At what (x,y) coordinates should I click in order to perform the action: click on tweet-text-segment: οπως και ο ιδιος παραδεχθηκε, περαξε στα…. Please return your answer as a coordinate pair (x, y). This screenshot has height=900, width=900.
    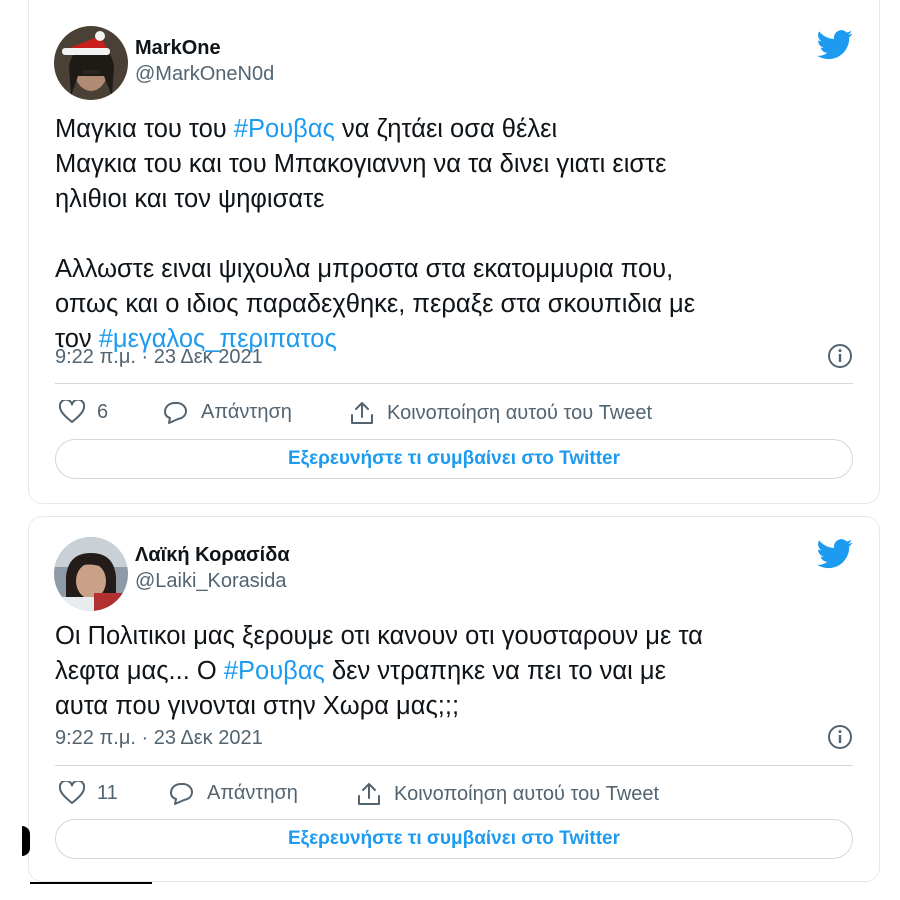
    Looking at the image, I should click on (375, 304).